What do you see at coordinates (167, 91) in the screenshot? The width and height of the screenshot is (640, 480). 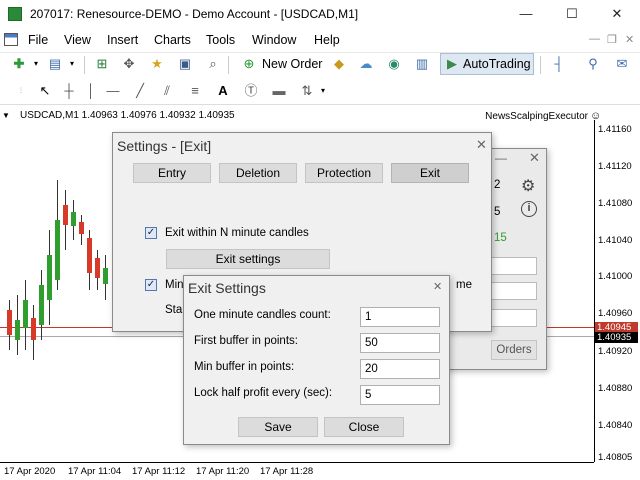 I see `equidistant-channel-icon: ⫽` at bounding box center [167, 91].